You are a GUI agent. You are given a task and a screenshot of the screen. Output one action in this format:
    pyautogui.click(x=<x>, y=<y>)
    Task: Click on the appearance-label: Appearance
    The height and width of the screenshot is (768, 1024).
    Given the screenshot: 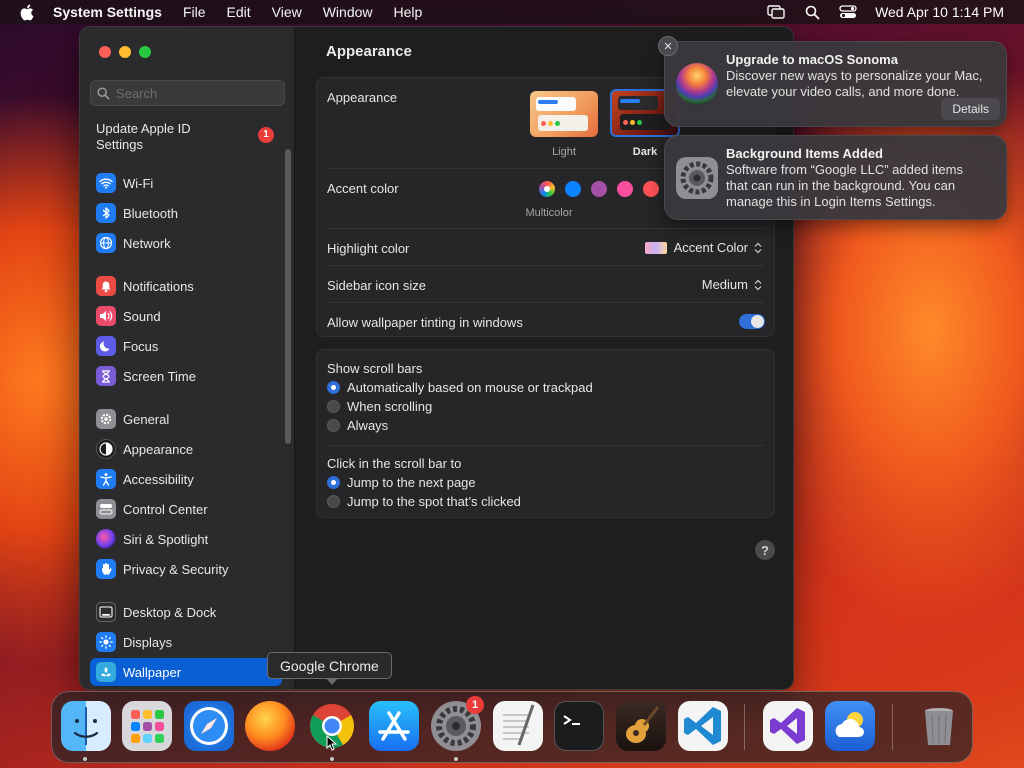 What is the action you would take?
    pyautogui.click(x=362, y=97)
    